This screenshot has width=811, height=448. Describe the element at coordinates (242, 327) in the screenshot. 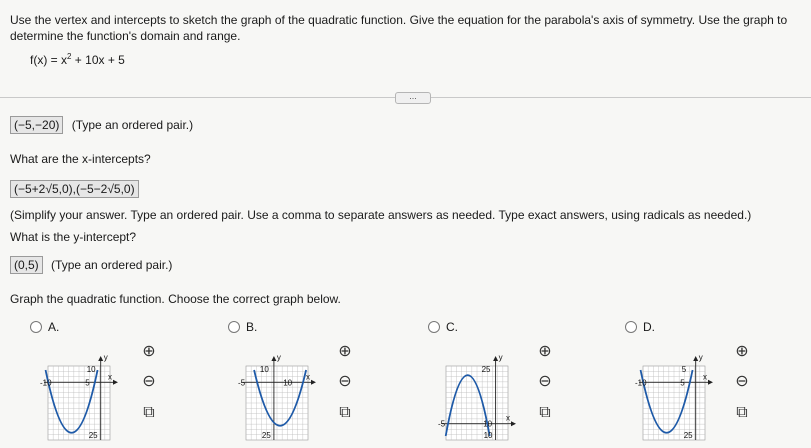

I see `option-radio-row: B.` at that location.